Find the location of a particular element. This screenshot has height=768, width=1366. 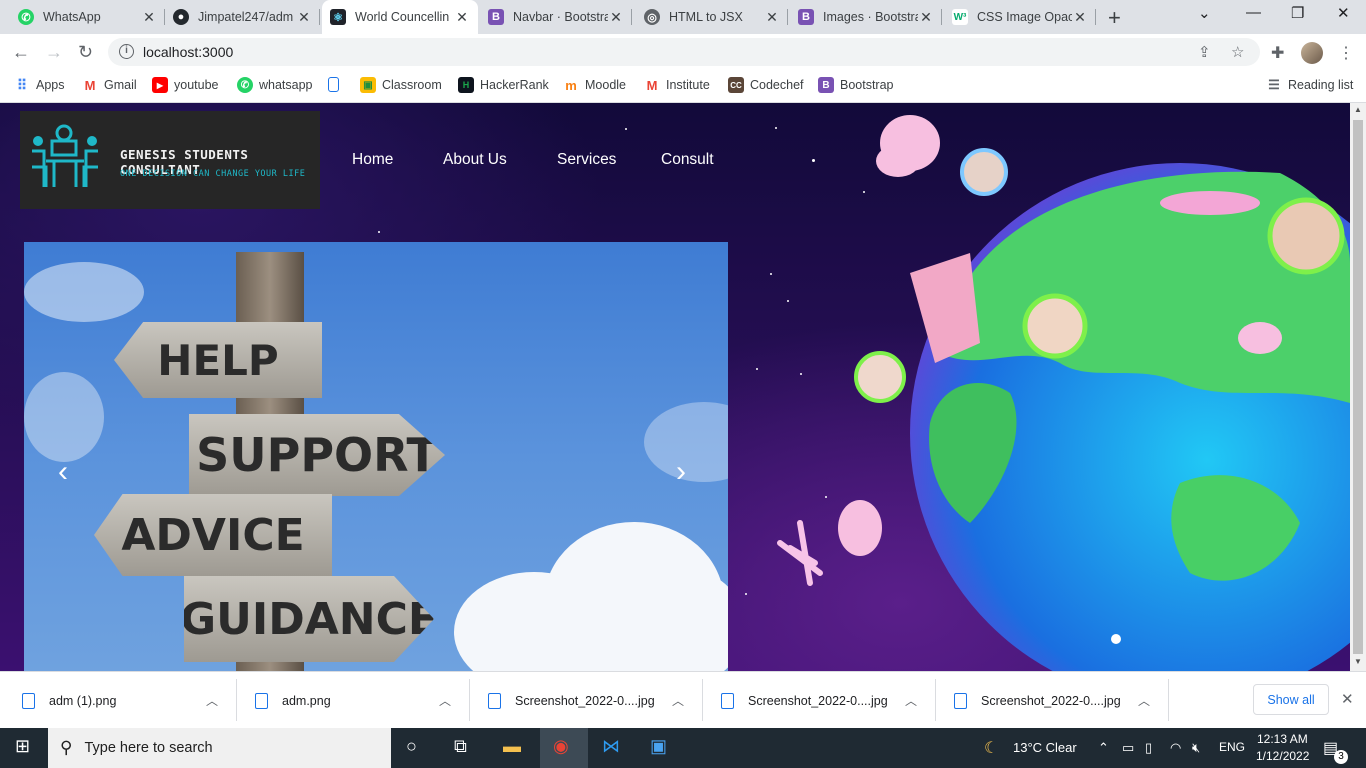

tab-navbar-bootstrap: B Navbar · Bootstra ✕ is located at coordinates (556, 17).